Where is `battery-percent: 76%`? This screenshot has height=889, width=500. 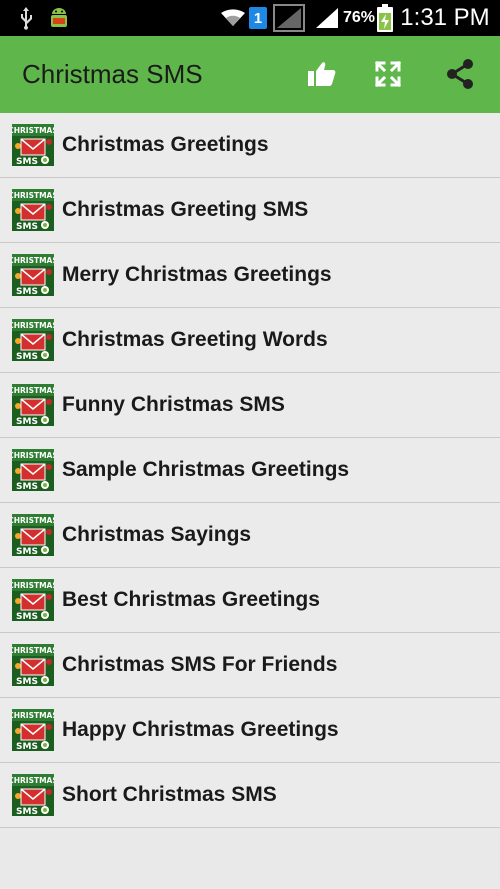
battery-percent: 76% is located at coordinates (359, 17).